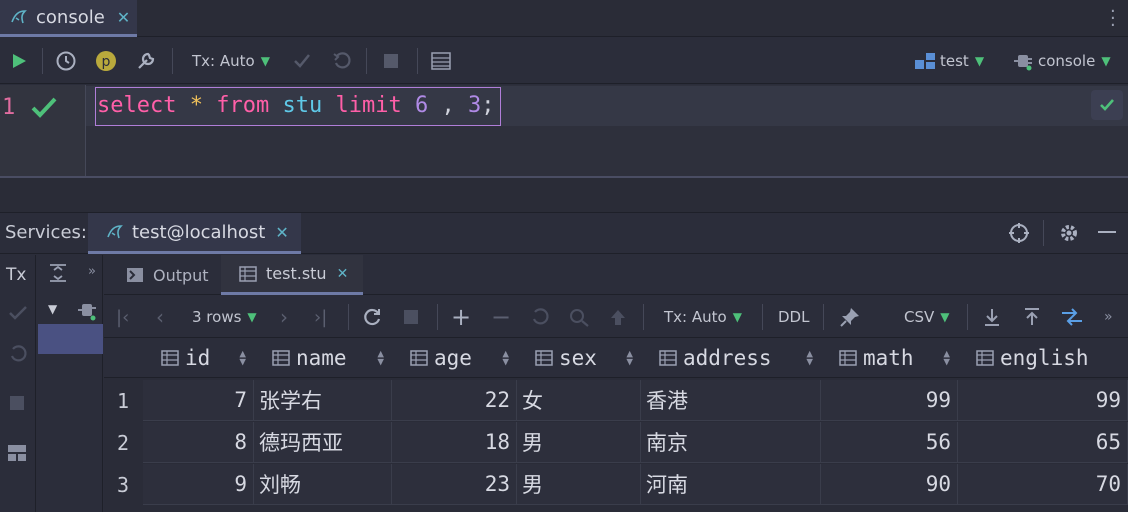 The image size is (1128, 512). Describe the element at coordinates (123, 485) in the screenshot. I see `row-number: 3` at that location.